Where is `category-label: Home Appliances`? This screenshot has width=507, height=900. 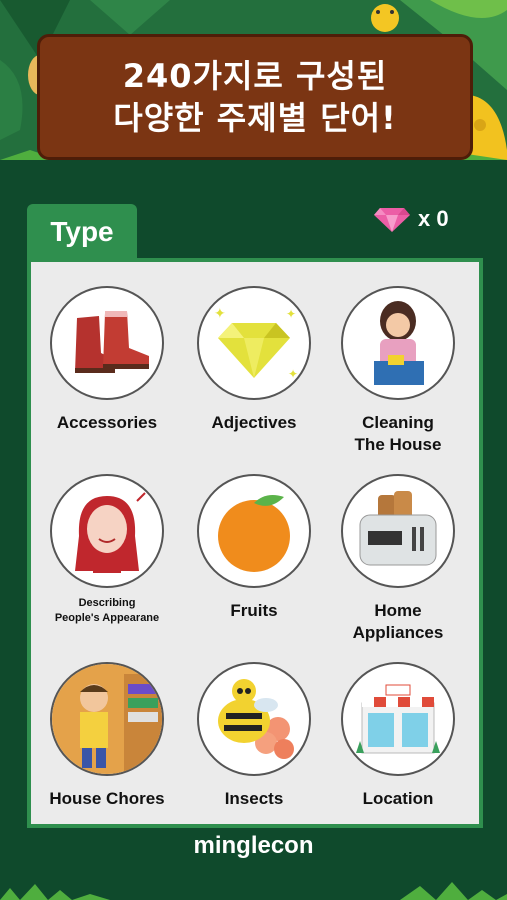 category-label: Home Appliances is located at coordinates (398, 621).